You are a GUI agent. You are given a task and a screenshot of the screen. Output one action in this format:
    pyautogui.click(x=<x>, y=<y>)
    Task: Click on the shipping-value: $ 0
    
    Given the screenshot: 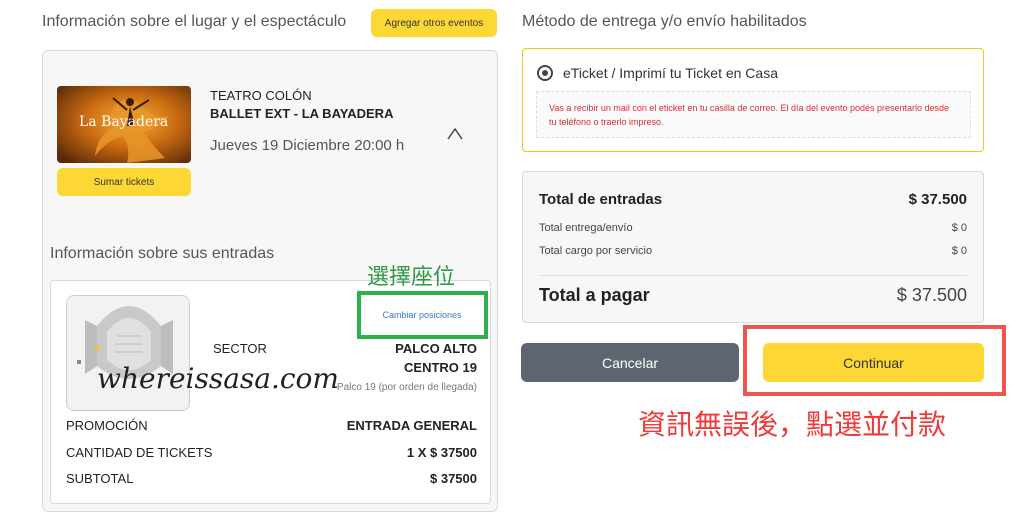 What is the action you would take?
    pyautogui.click(x=959, y=228)
    